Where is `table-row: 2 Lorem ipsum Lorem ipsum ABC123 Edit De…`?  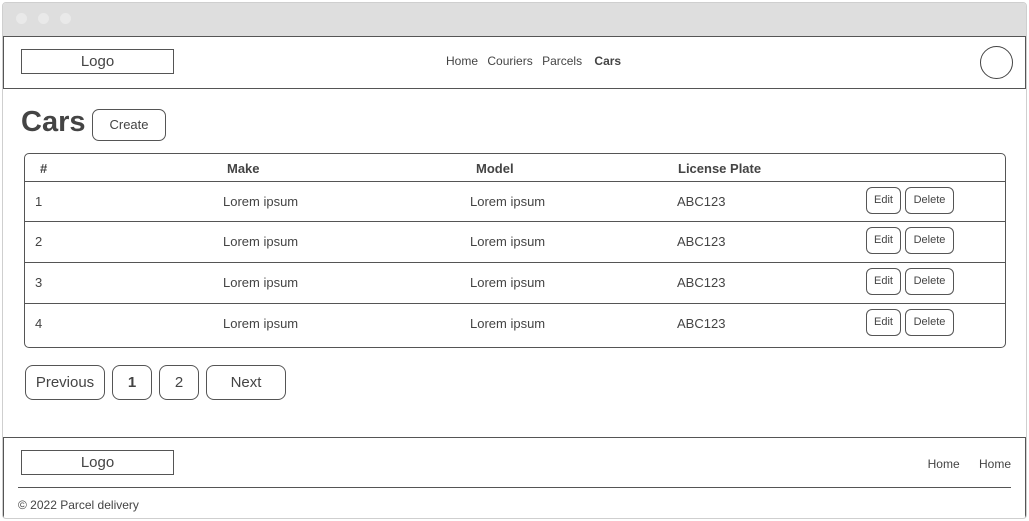
table-row: 2 Lorem ipsum Lorem ipsum ABC123 Edit De… is located at coordinates (515, 241).